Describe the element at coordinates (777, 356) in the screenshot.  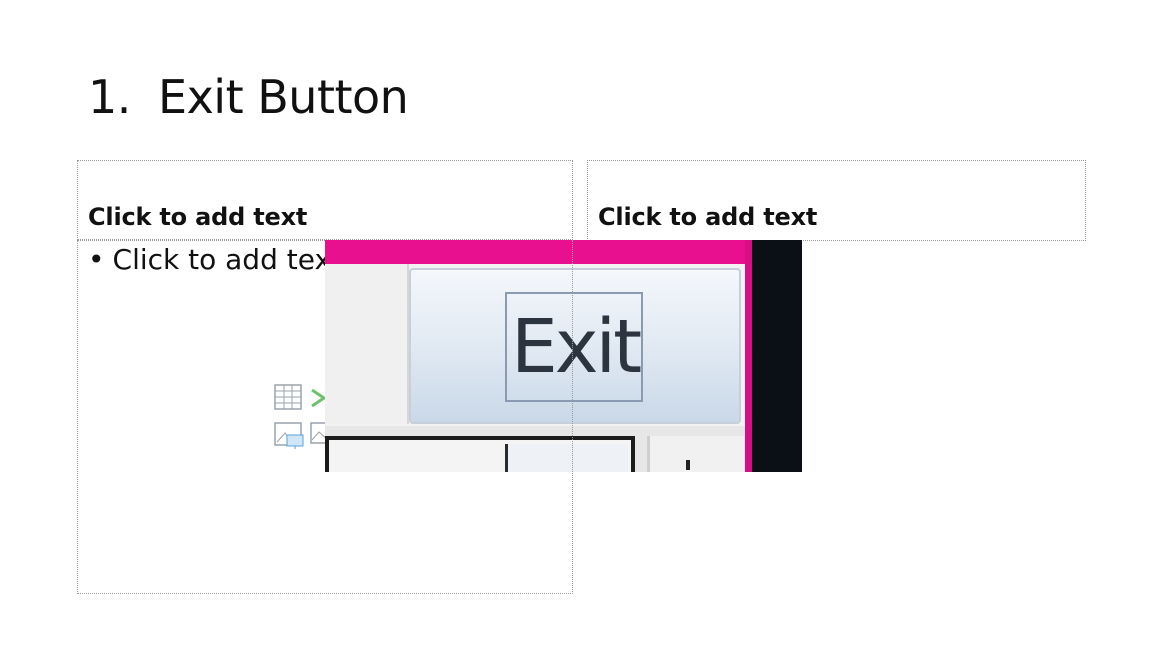
I see `image-dark-frame` at that location.